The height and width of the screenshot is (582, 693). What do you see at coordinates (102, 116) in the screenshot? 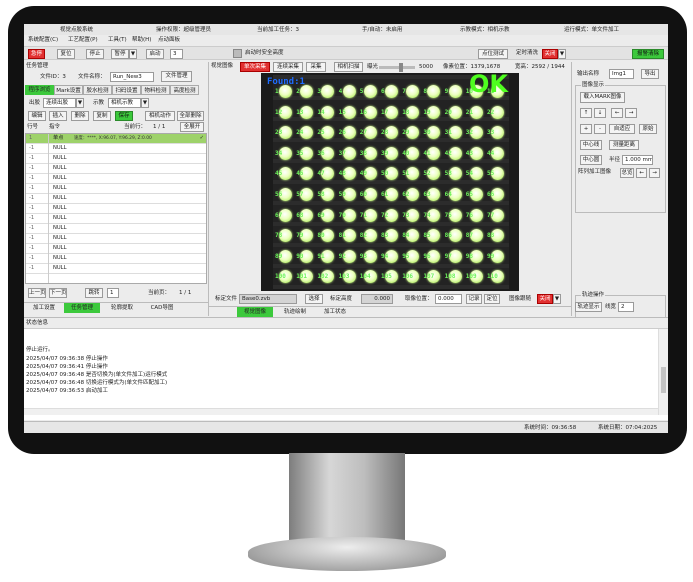
I see `copy-button: 复制` at bounding box center [102, 116].